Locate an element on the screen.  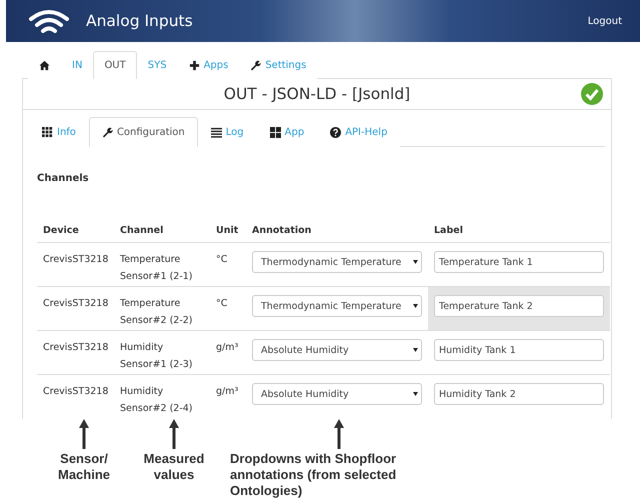
panel-title: OUT - JSON-LD - [Jsonld] is located at coordinates (317, 94).